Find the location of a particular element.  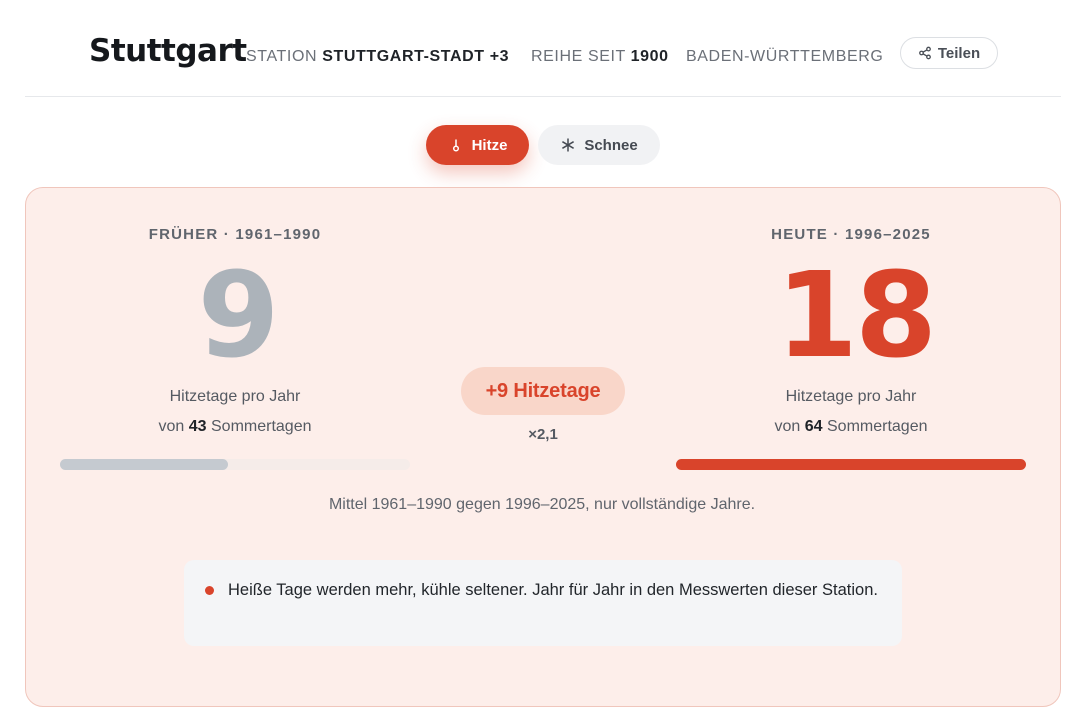

before-summer-days: von 43 Sommertagen is located at coordinates (235, 427).